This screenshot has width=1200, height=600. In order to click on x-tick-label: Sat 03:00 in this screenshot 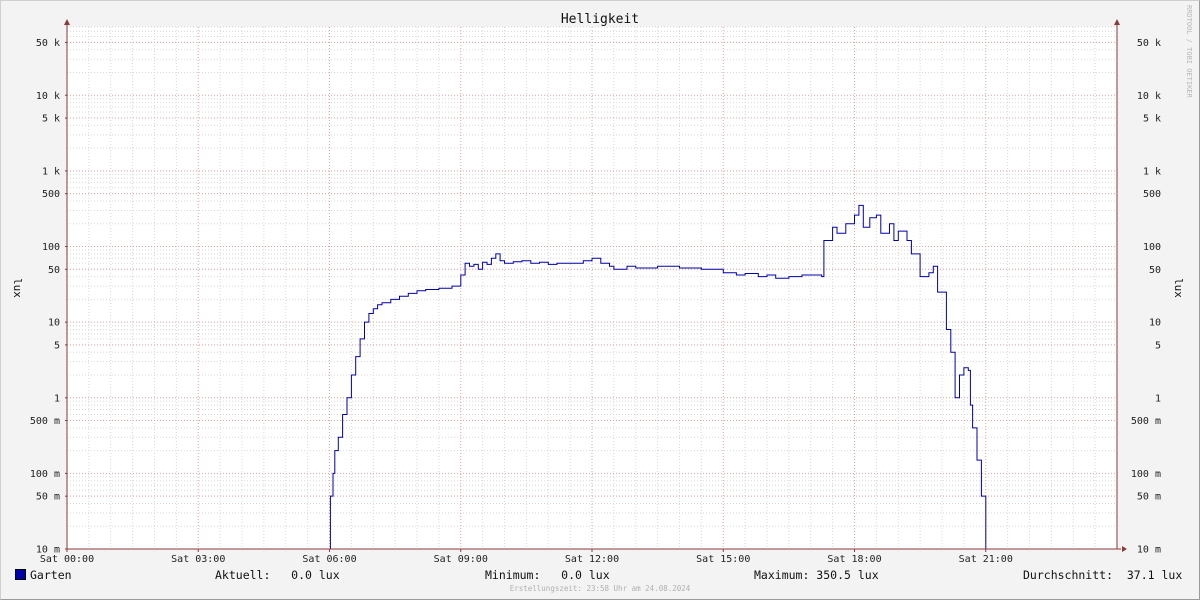, I will do `click(198, 559)`.